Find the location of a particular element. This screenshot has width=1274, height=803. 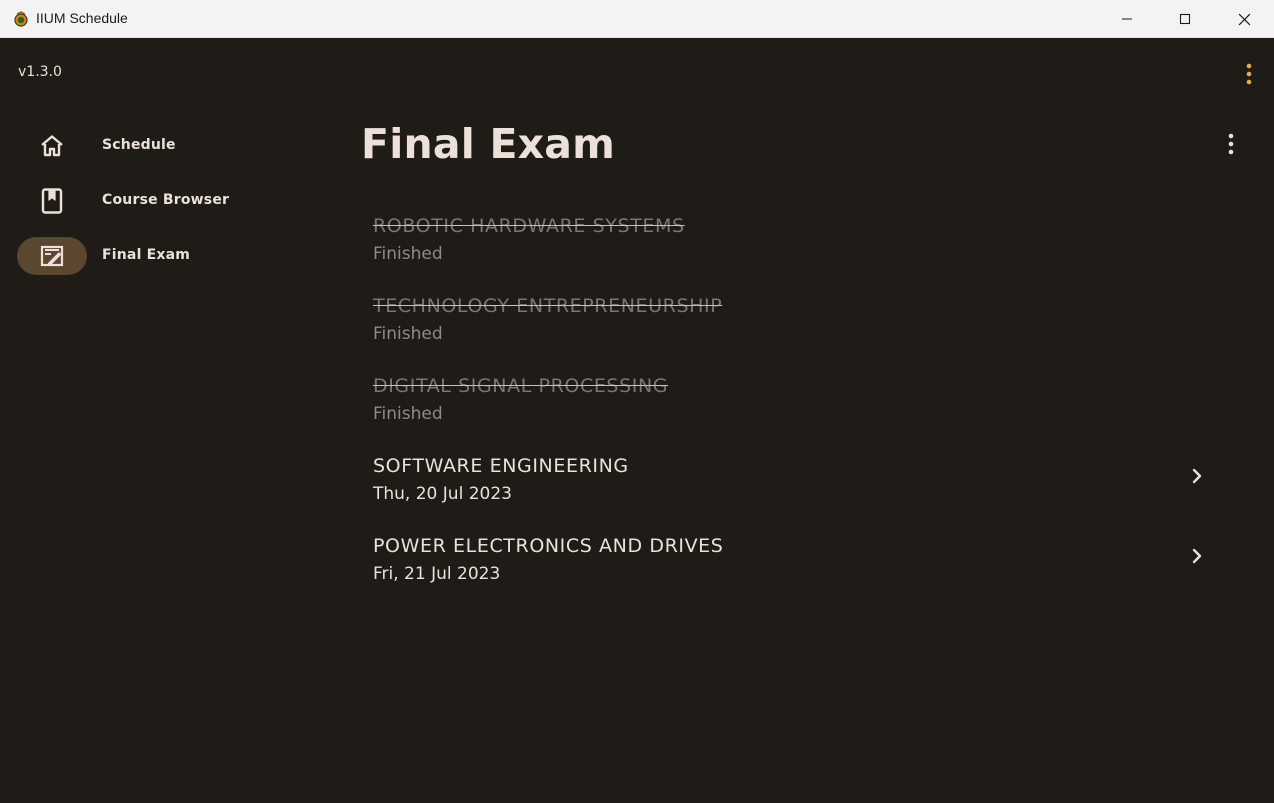

exam-name: SOFTWARE ENGINEERING is located at coordinates (501, 466).